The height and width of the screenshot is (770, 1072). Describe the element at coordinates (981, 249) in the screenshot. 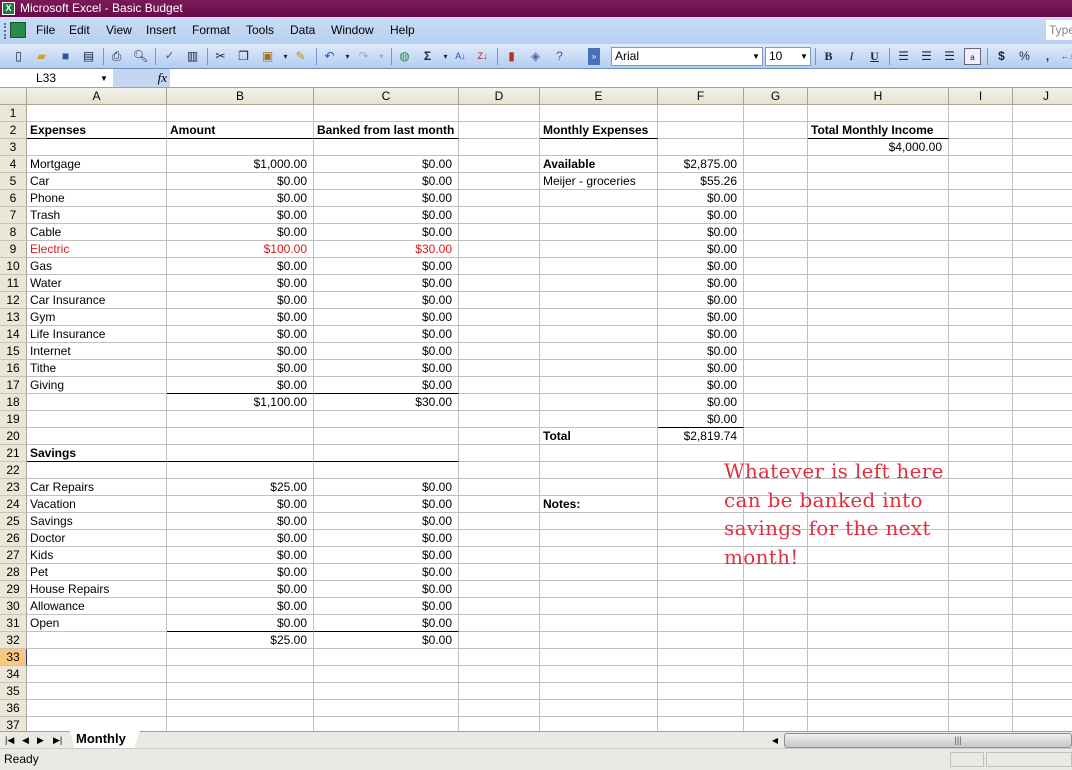

I see `cell-i9` at that location.